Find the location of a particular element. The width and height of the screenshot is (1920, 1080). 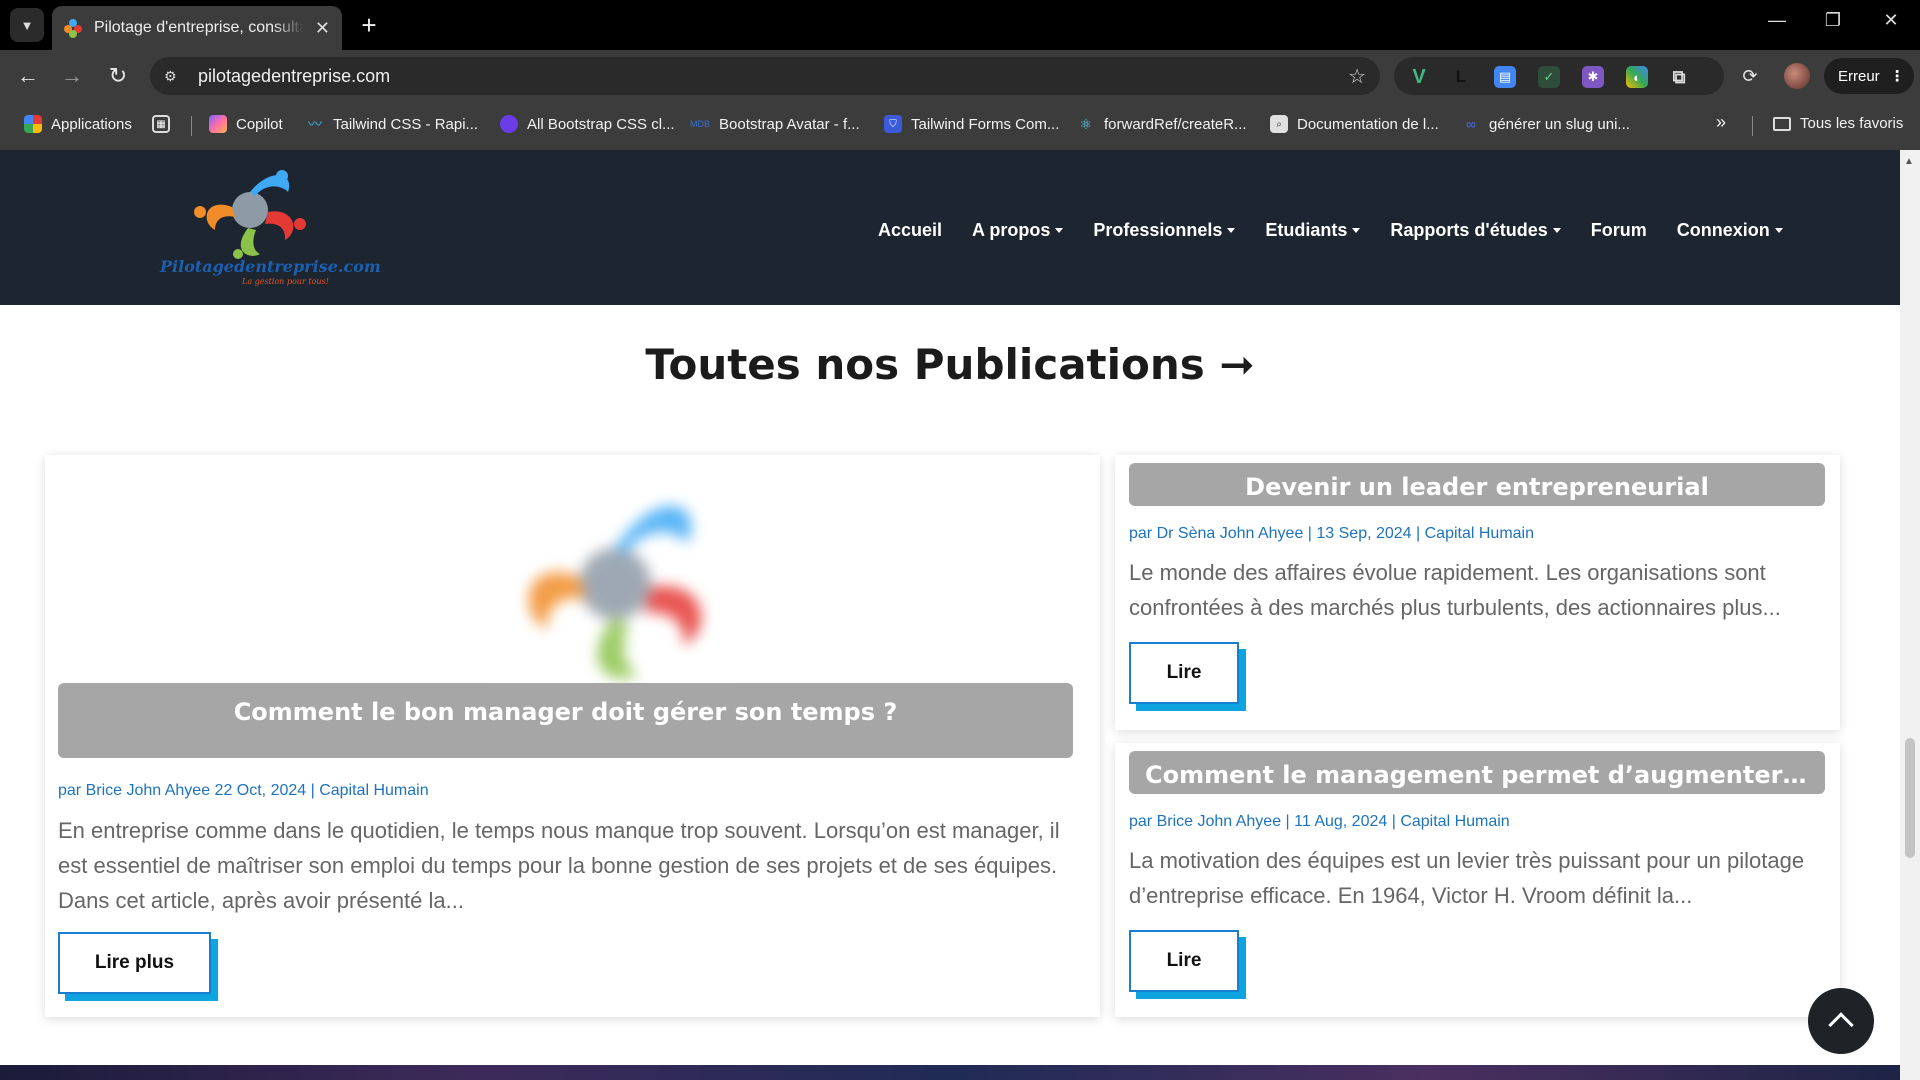

url-text: pilotagedentreprise.com is located at coordinates (294, 75).